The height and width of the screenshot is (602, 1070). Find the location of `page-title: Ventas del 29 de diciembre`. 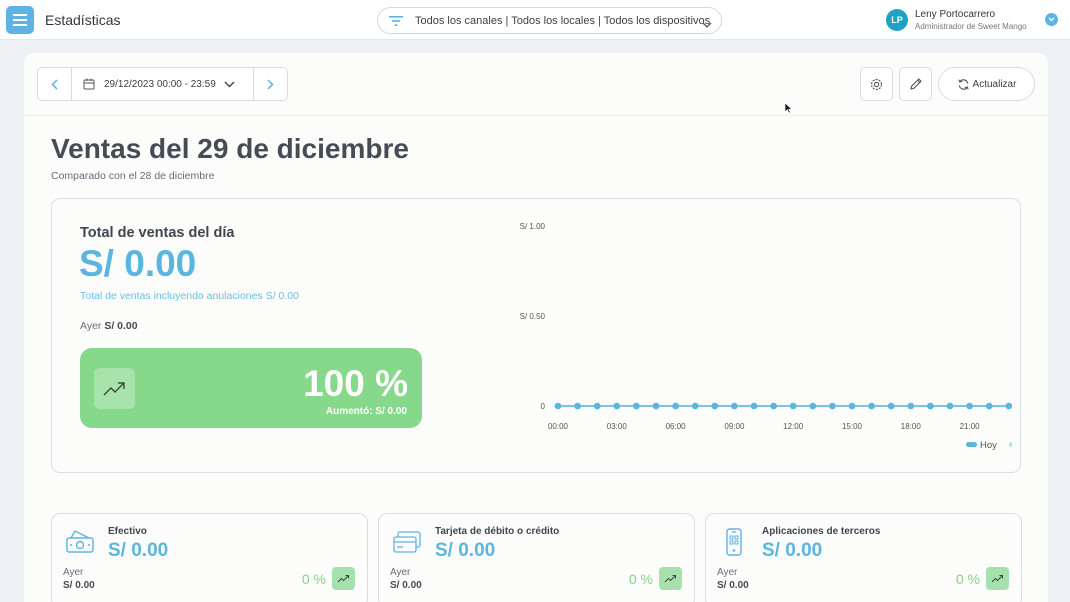

page-title: Ventas del 29 de diciembre is located at coordinates (230, 148).